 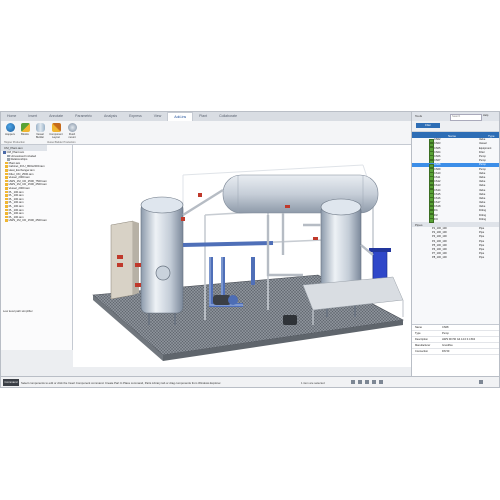 What do you see at coordinates (228, 116) in the screenshot?
I see `ribbon-tab: Collaborate` at bounding box center [228, 116].